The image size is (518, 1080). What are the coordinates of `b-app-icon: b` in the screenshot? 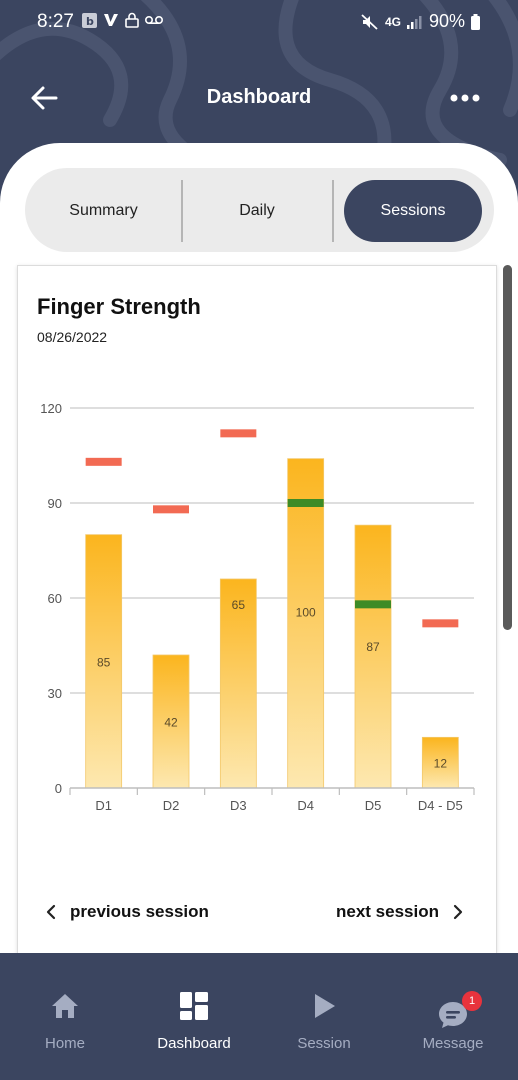 It's located at (89, 20).